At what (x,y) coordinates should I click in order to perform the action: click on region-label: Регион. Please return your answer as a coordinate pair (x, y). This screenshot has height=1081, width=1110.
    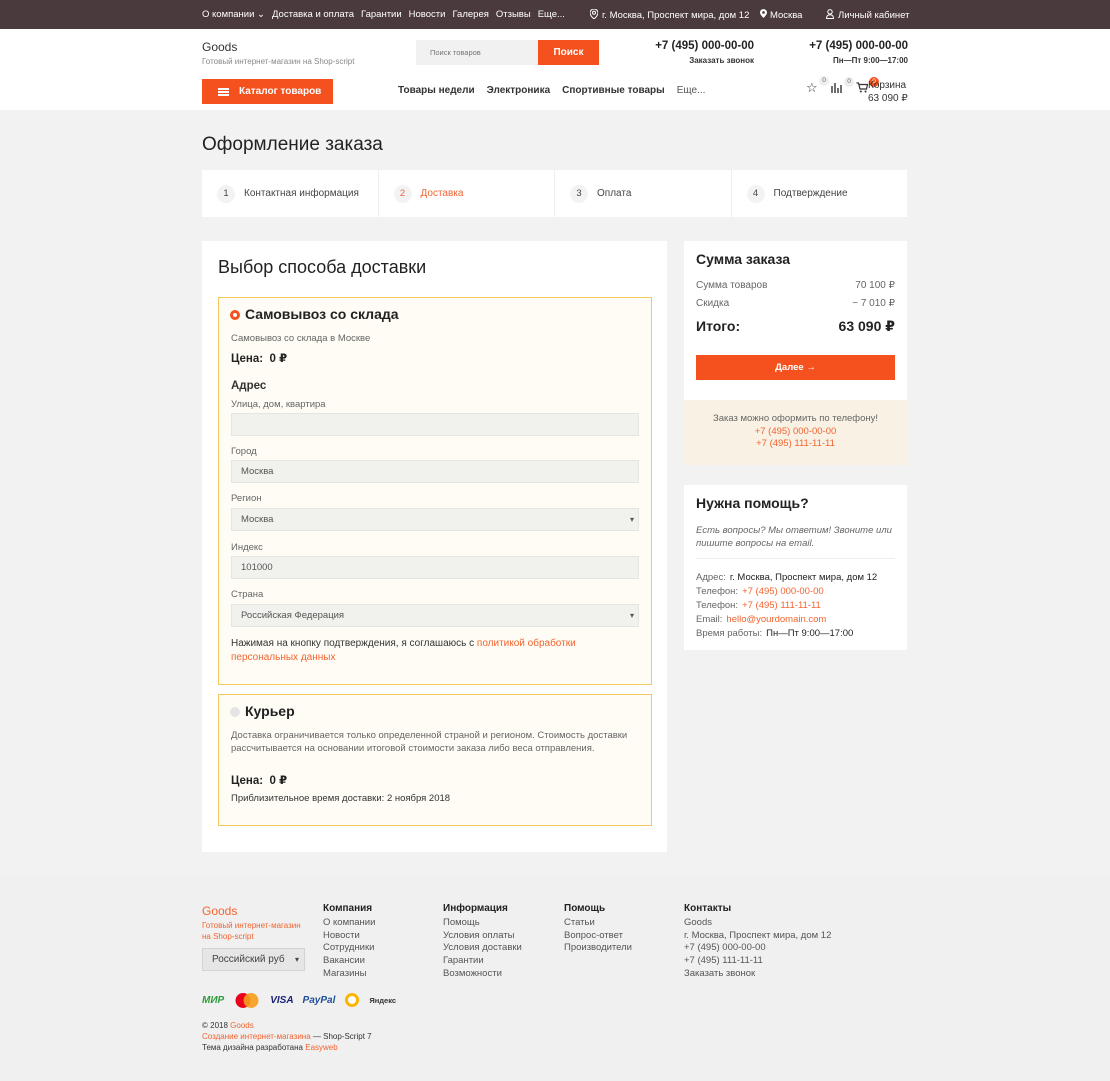
    Looking at the image, I should click on (246, 498).